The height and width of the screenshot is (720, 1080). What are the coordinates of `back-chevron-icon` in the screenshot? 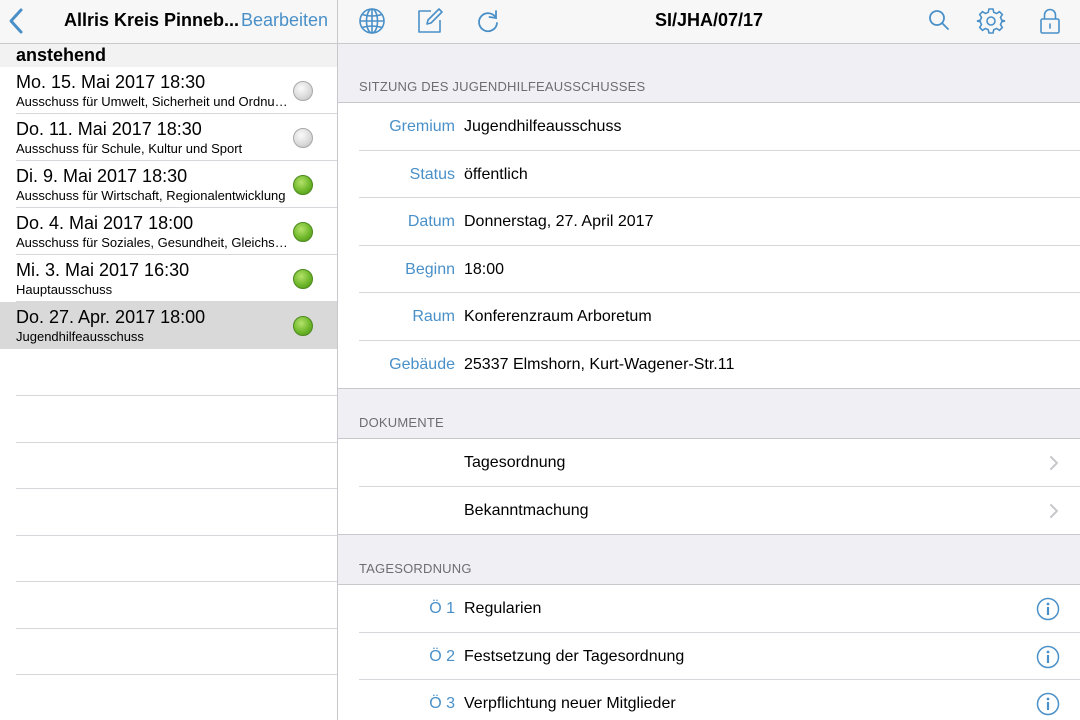 It's located at (17, 21).